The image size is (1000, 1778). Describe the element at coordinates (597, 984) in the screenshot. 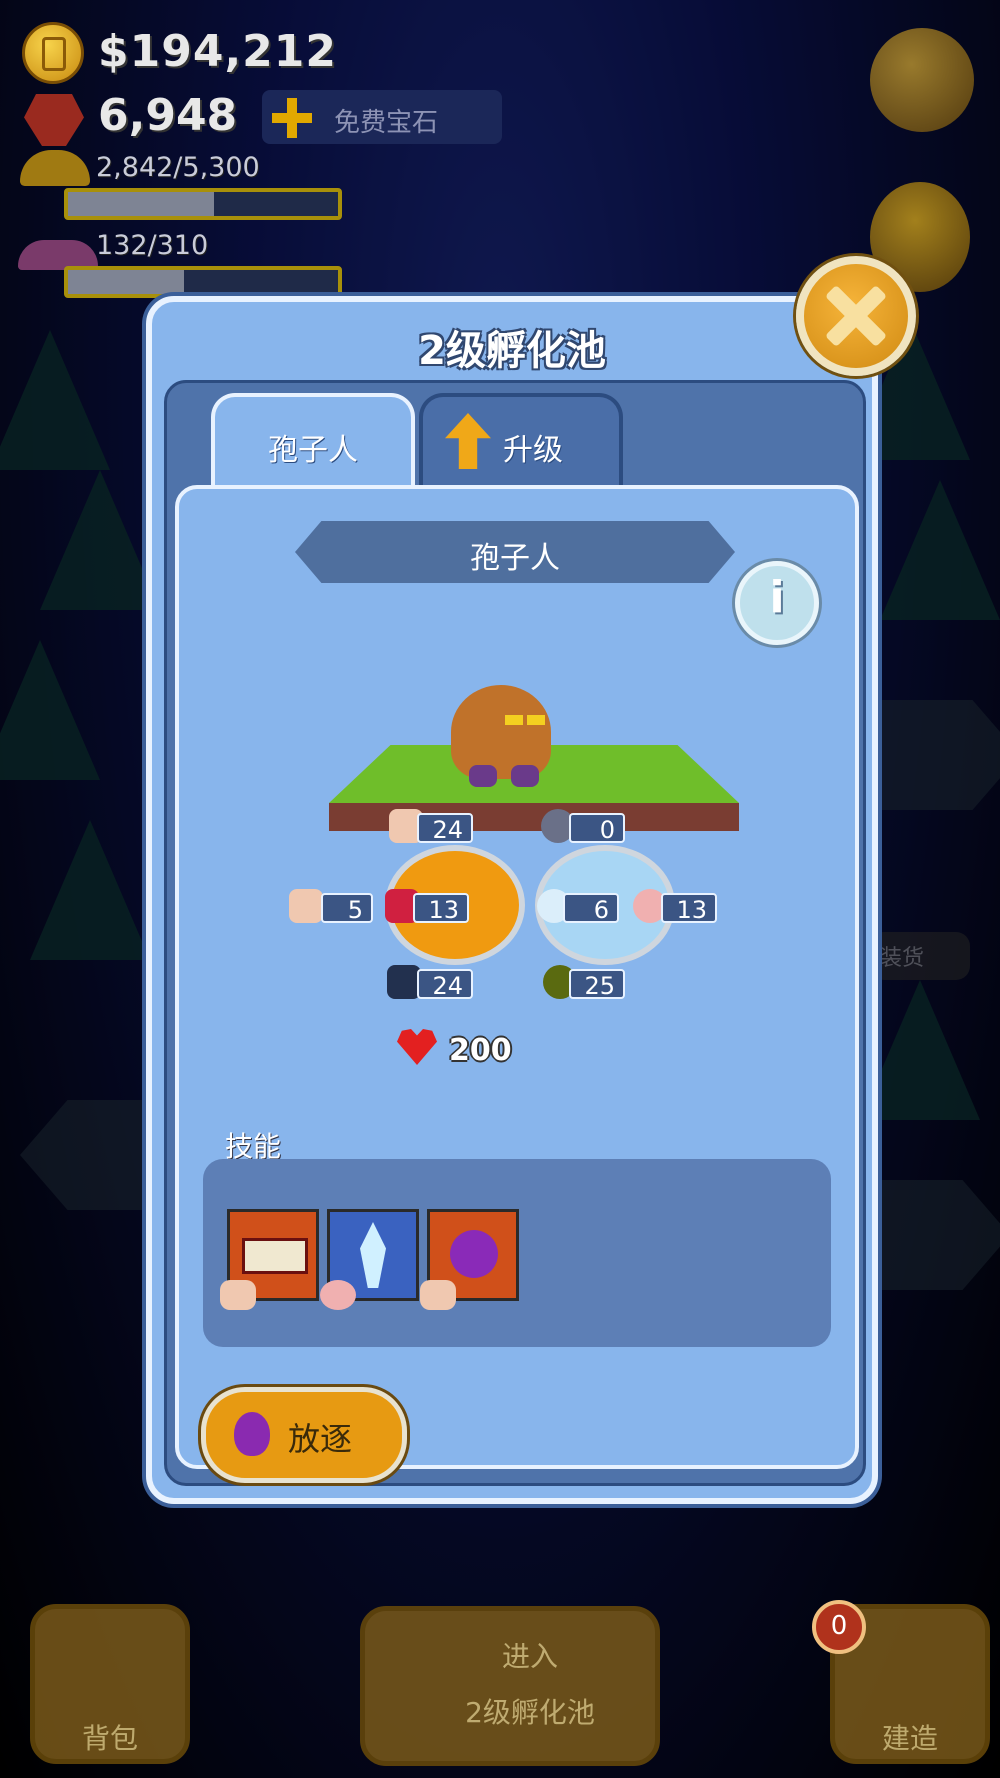

I see `perception-stat: 25` at that location.